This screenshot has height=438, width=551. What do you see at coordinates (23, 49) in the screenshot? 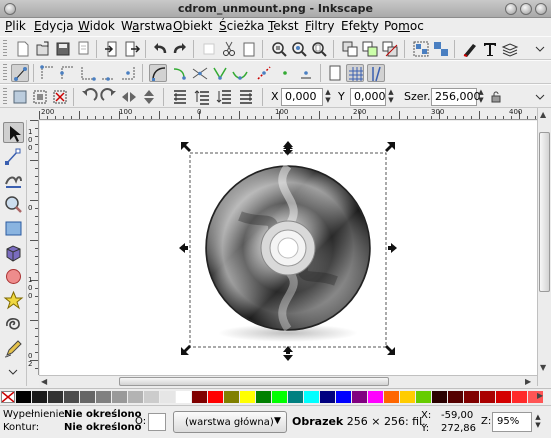
I see `new-document-icon` at bounding box center [23, 49].